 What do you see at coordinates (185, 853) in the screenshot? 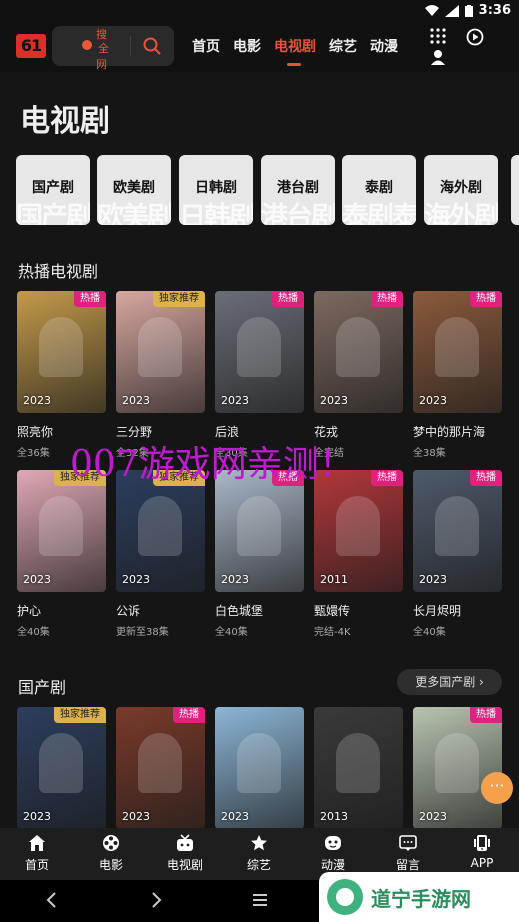
I see `bottom-nav-tv: 电视剧` at bounding box center [185, 853].